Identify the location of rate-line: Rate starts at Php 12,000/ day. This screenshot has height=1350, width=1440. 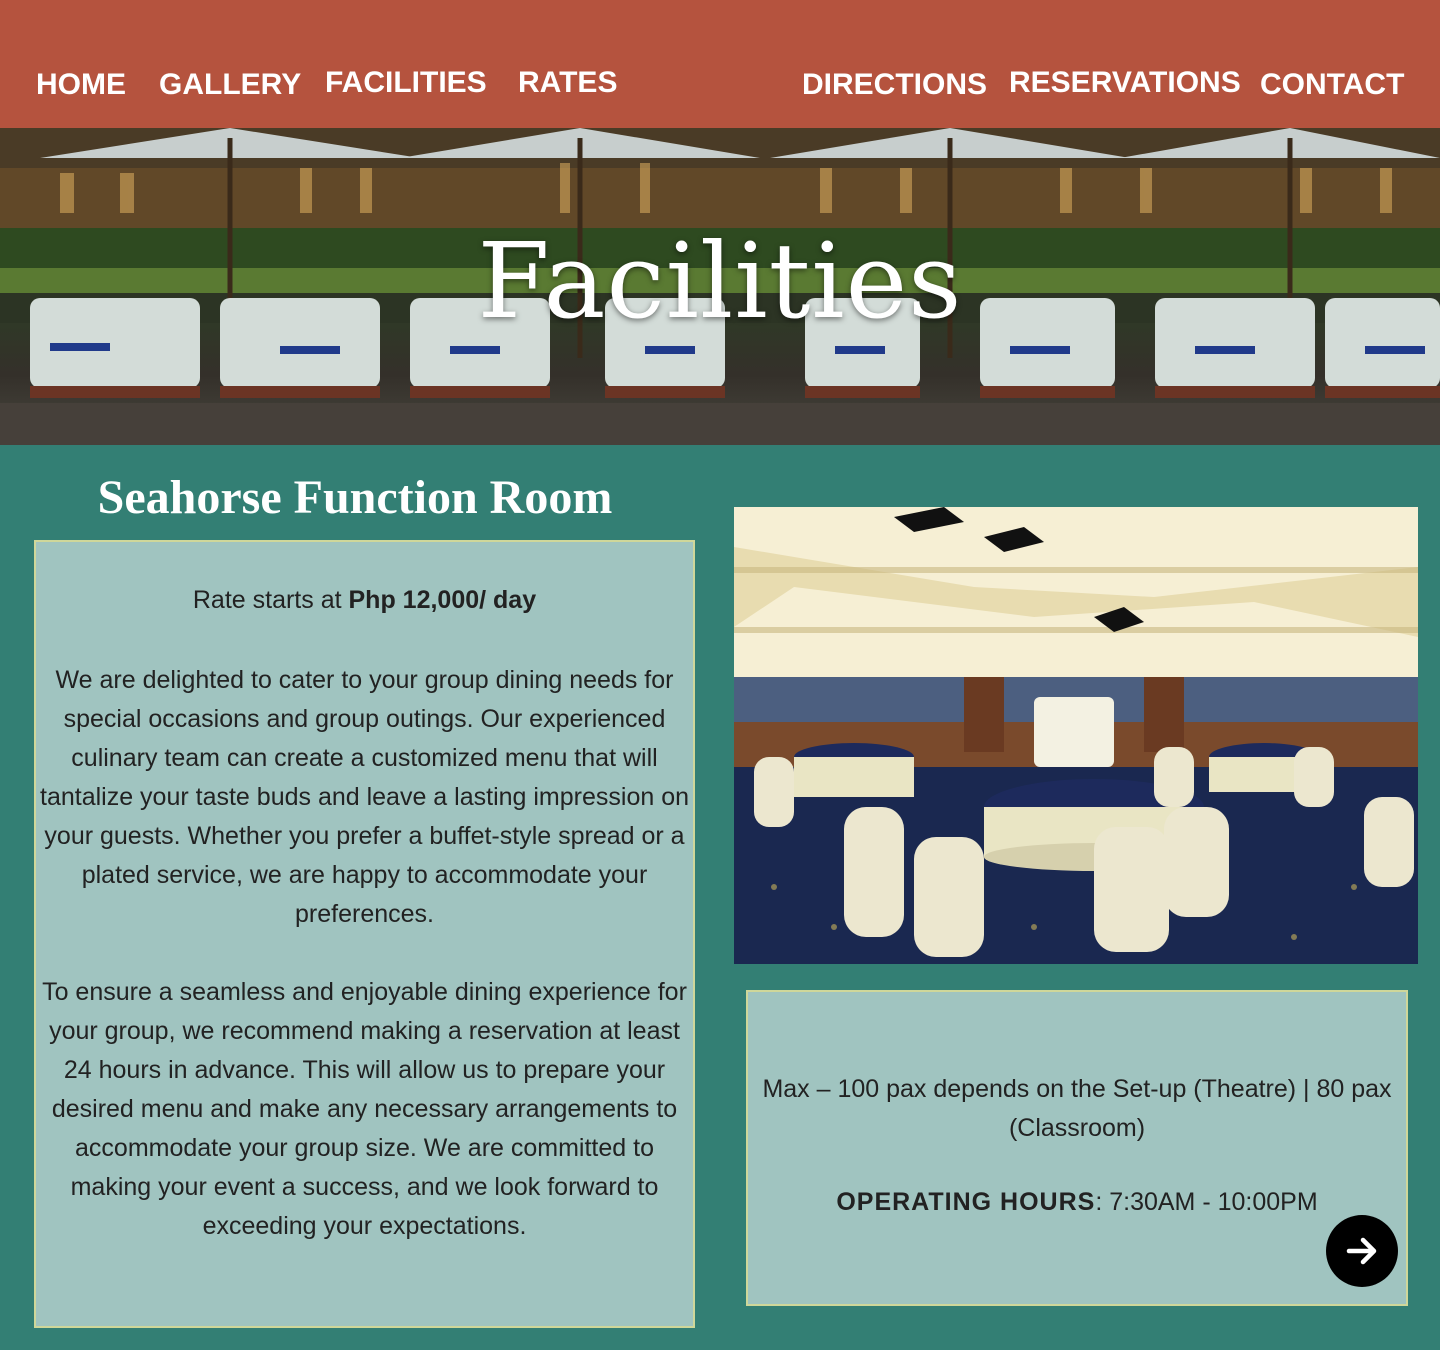
(364, 600).